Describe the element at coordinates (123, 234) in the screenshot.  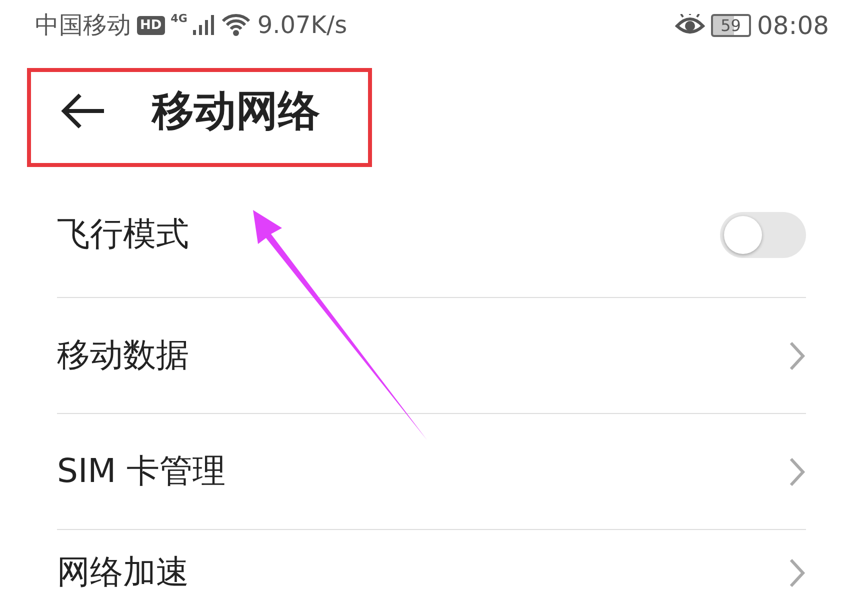
I see `setting-label: 飞行模式` at that location.